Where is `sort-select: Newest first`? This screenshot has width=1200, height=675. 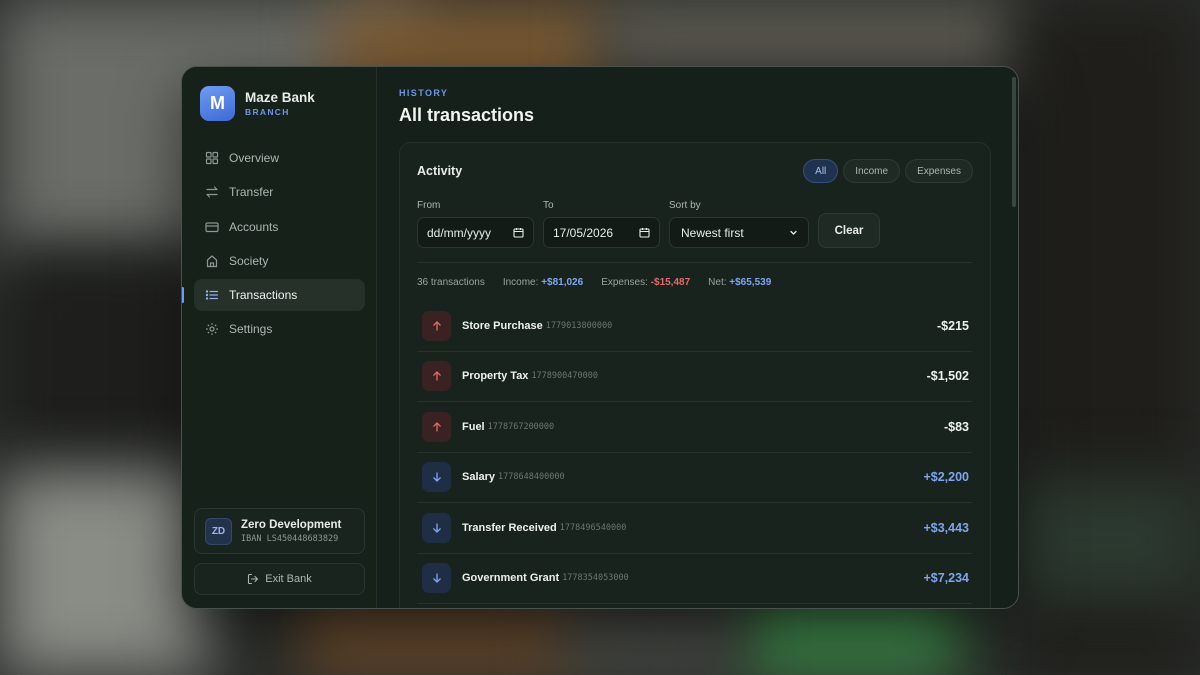
sort-select: Newest first is located at coordinates (739, 232).